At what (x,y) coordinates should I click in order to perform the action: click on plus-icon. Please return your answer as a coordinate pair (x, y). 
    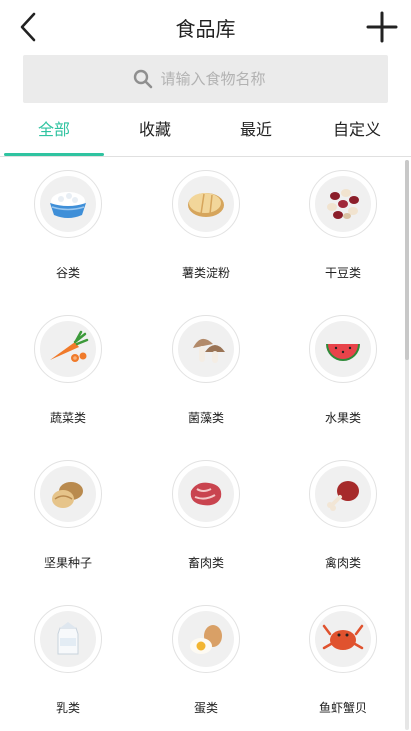
    Looking at the image, I should click on (382, 27).